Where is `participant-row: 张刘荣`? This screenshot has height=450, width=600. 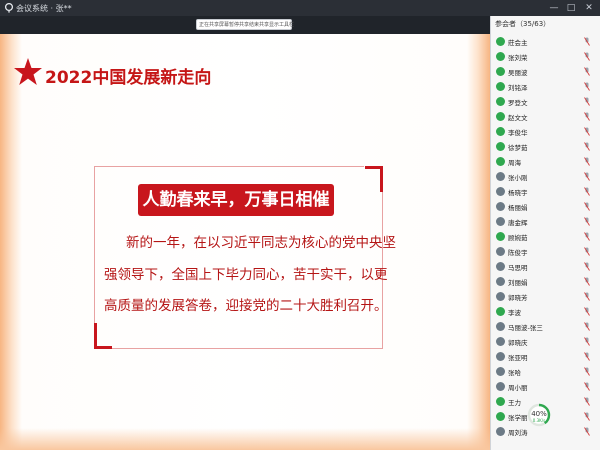 participant-row: 张刘荣 is located at coordinates (545, 56).